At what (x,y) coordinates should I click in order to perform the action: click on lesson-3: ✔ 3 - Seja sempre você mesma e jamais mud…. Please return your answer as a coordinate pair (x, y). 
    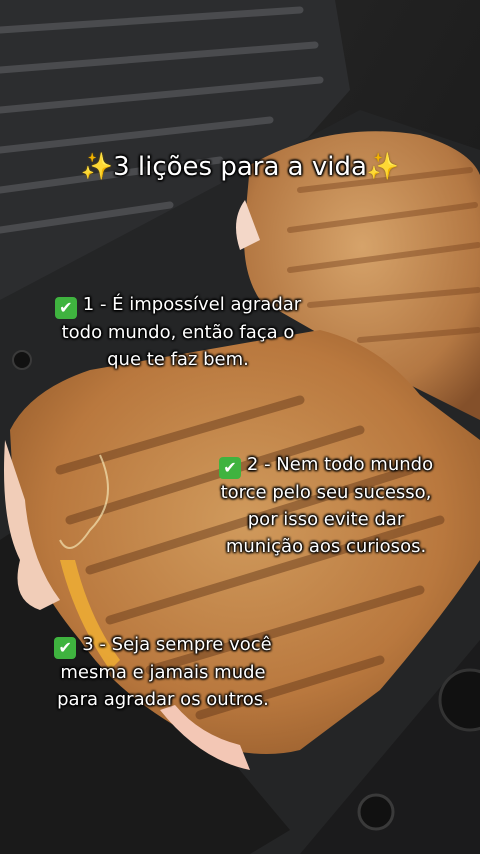
    Looking at the image, I should click on (163, 672).